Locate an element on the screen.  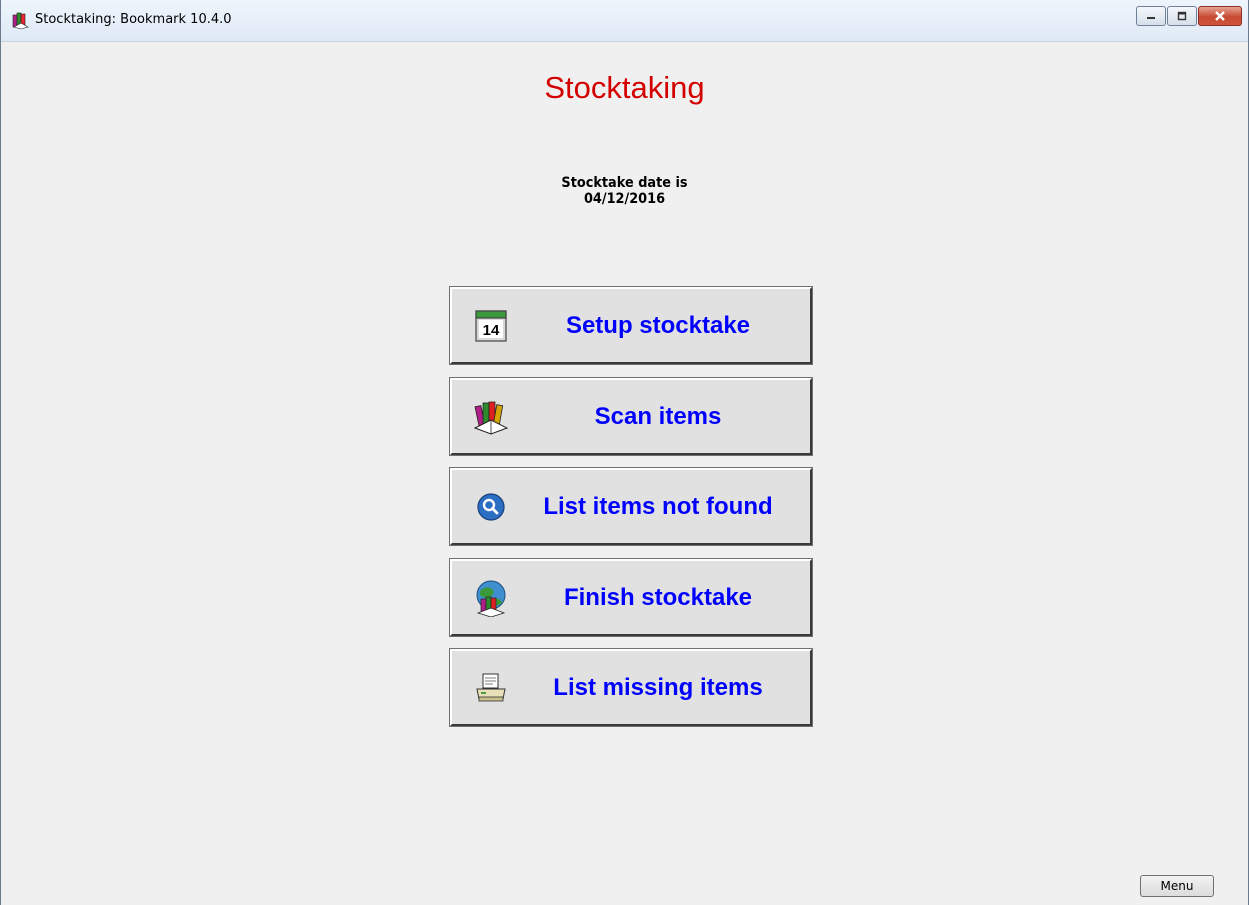
menu-button: Menu is located at coordinates (1177, 886).